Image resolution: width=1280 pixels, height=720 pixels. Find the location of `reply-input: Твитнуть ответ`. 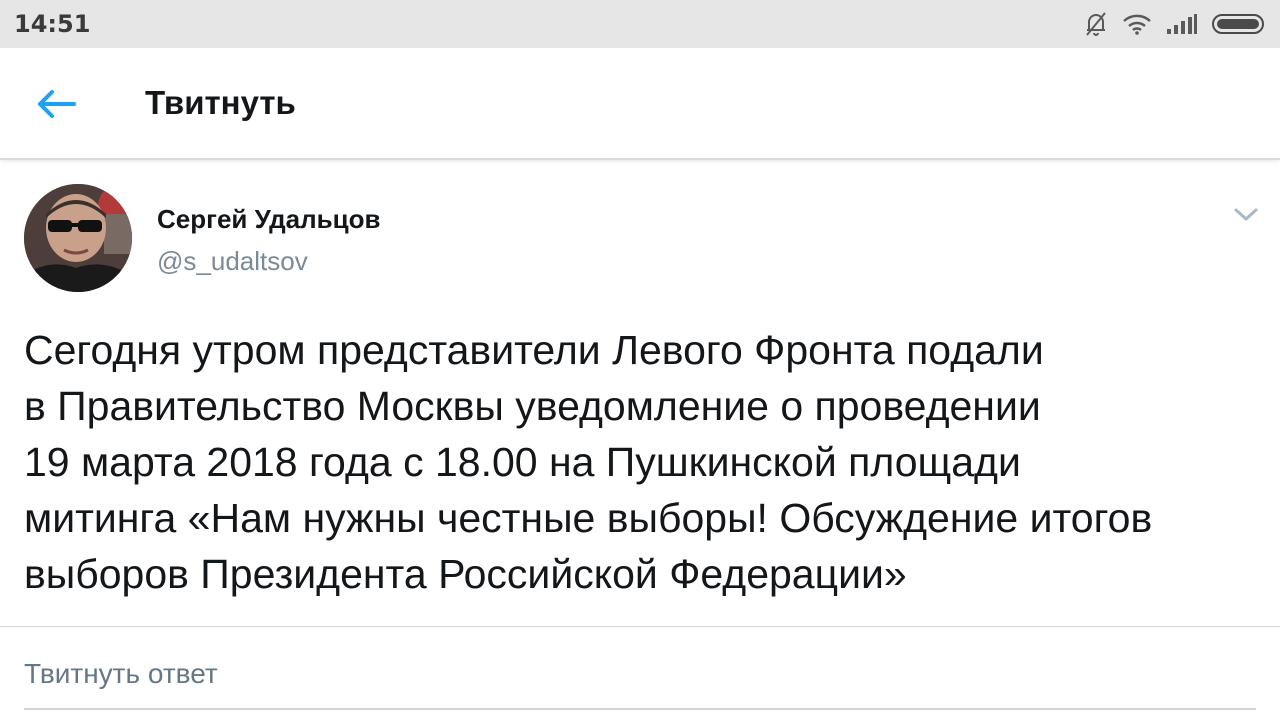

reply-input: Твитнуть ответ is located at coordinates (640, 678).